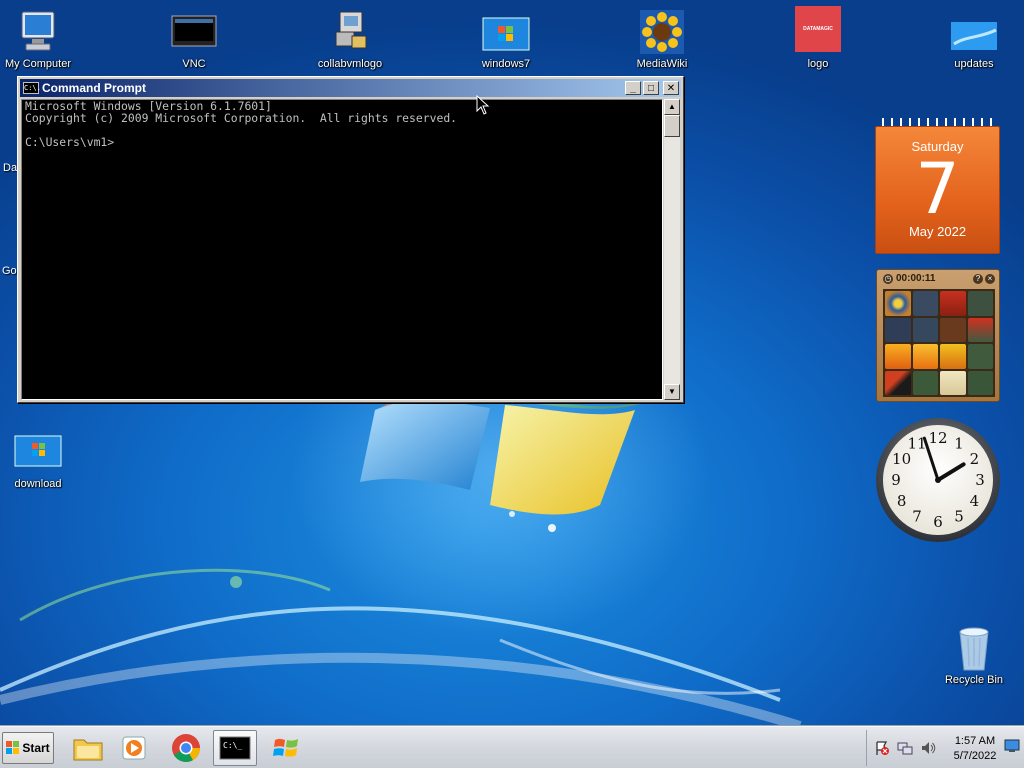  I want to click on chrome-icon, so click(186, 748).